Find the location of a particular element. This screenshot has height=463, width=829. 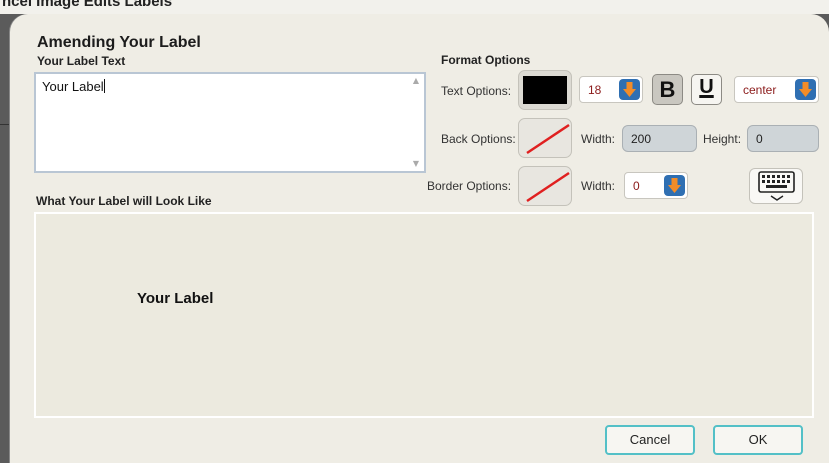

alignment-select: center is located at coordinates (776, 89).